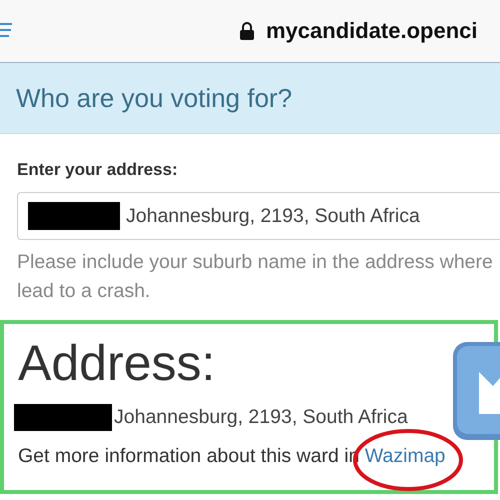  Describe the element at coordinates (84, 291) in the screenshot. I see `hint-text: lead to a crash.` at that location.